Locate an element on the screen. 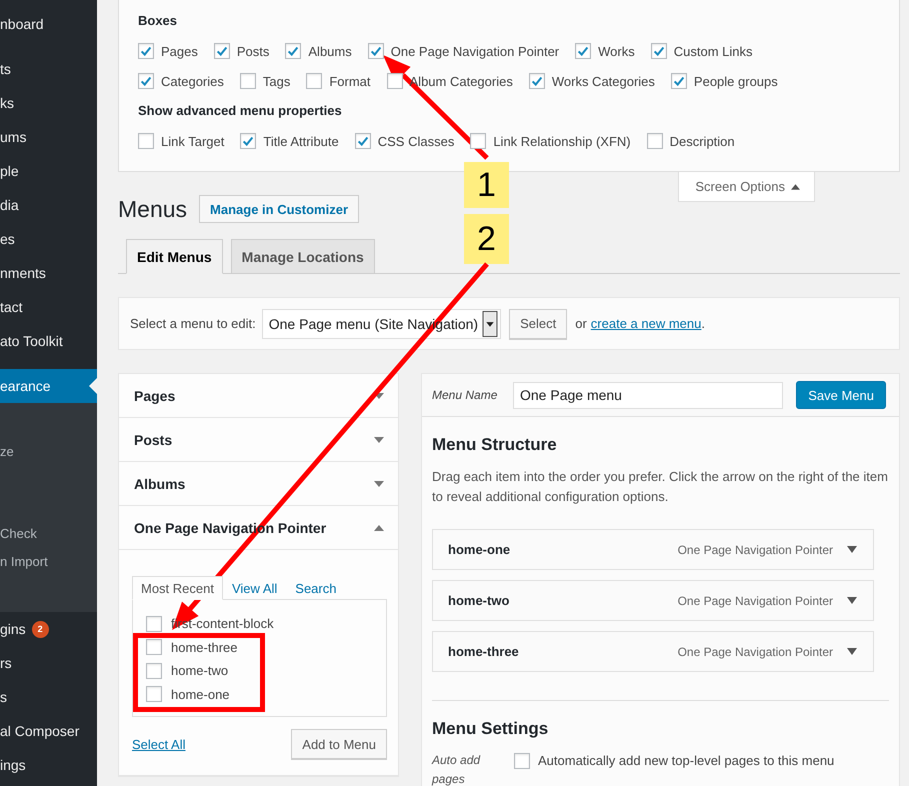  submenu-item: n Import is located at coordinates (48, 562).